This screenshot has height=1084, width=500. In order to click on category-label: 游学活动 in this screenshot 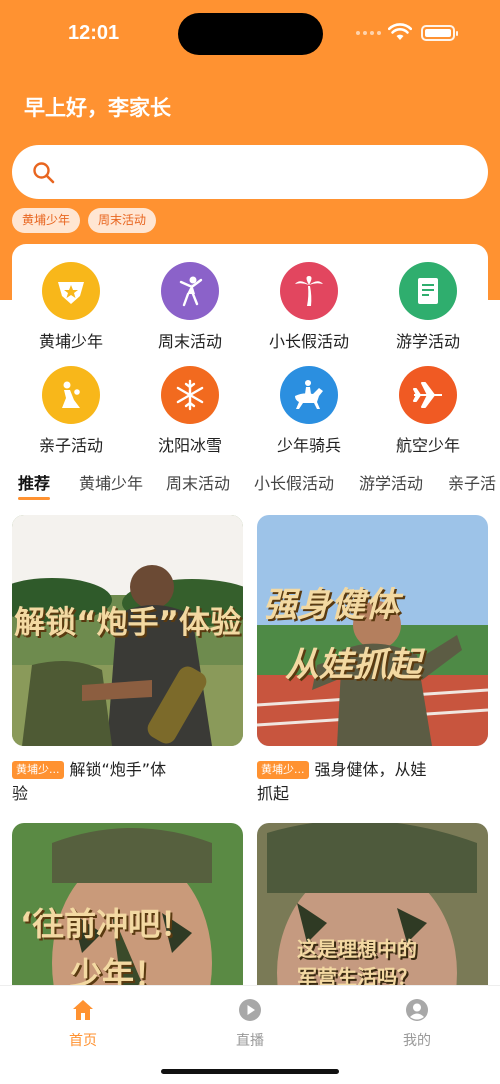, I will do `click(427, 341)`.